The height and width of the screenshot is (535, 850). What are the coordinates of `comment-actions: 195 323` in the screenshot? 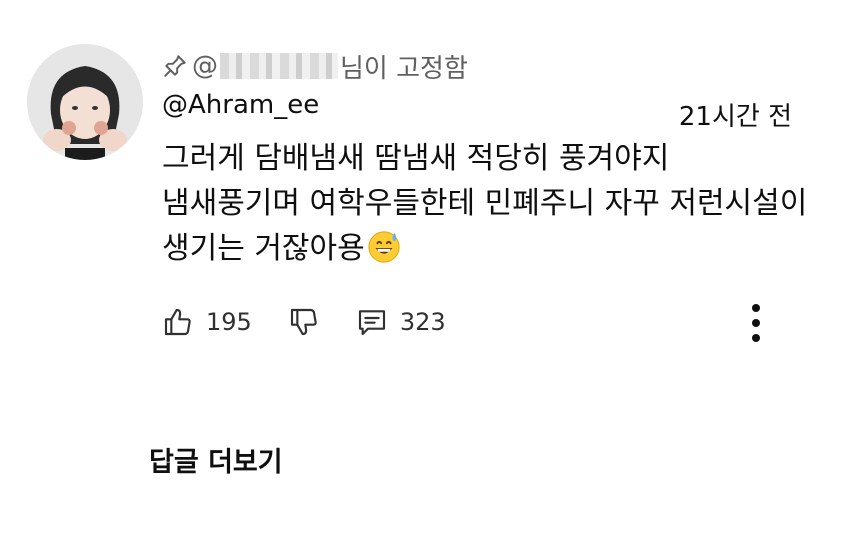 It's located at (304, 322).